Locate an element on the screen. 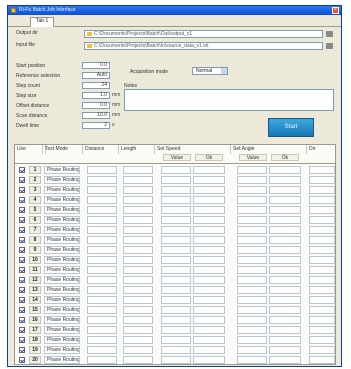  close-icon: × is located at coordinates (335, 10).